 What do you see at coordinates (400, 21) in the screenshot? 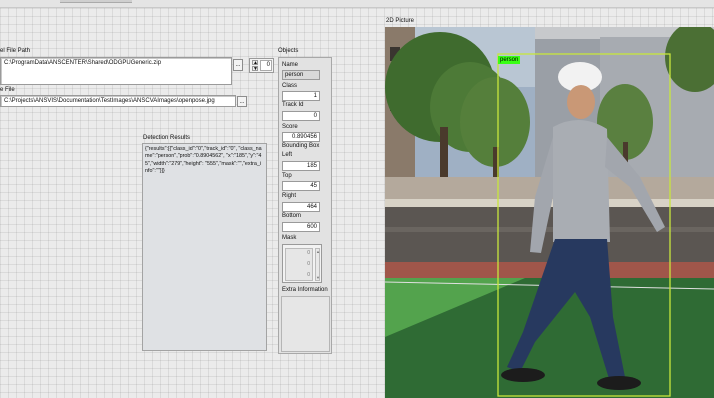
I see `picture-label: 2D Picture` at bounding box center [400, 21].